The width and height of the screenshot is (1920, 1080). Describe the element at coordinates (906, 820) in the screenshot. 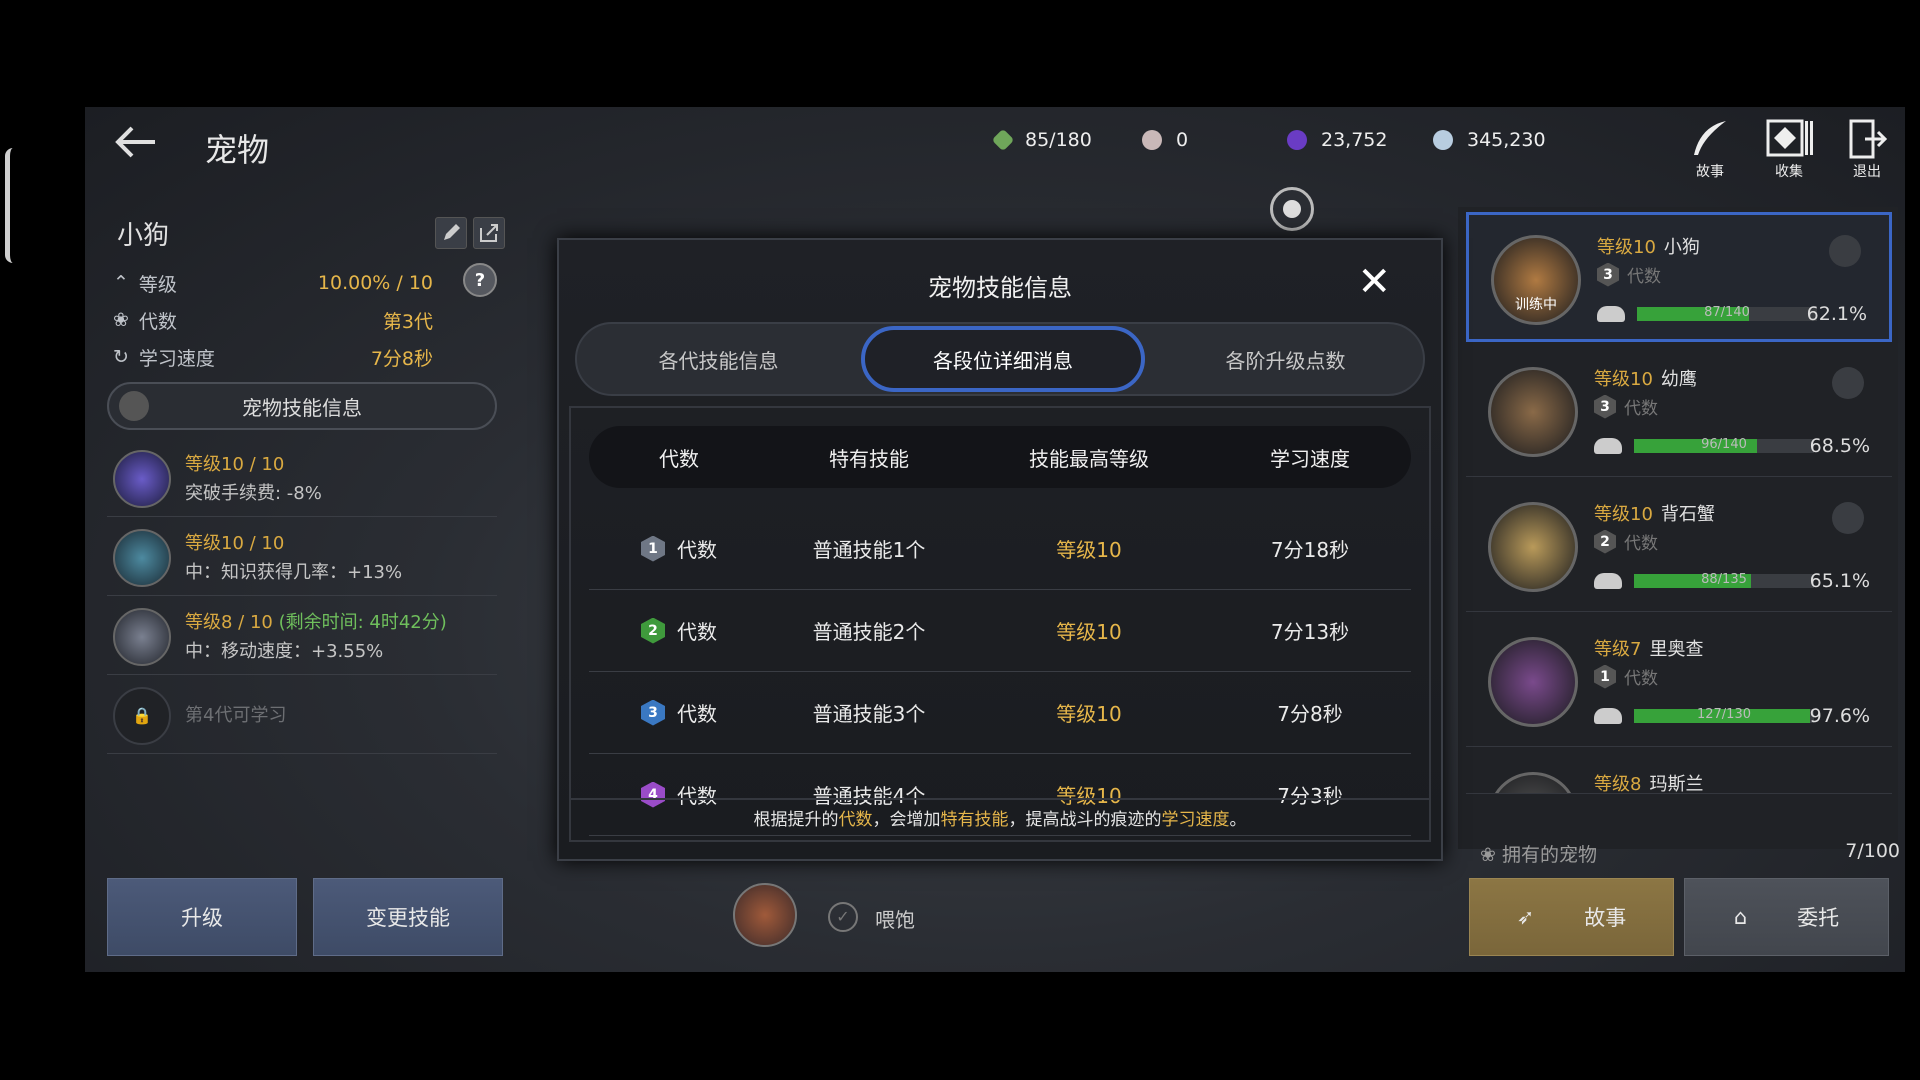

I see `footnote-text-2: ，会增加` at that location.